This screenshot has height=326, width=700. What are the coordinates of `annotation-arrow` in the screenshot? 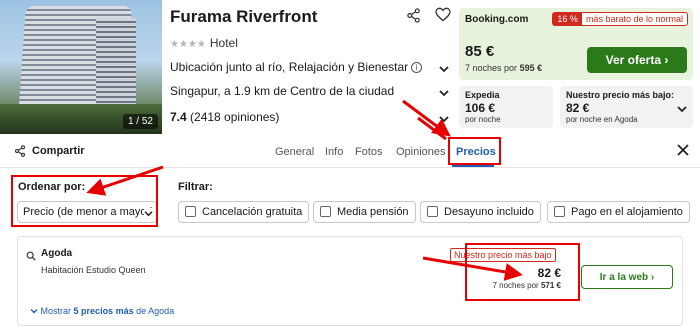 It's located at (125, 180).